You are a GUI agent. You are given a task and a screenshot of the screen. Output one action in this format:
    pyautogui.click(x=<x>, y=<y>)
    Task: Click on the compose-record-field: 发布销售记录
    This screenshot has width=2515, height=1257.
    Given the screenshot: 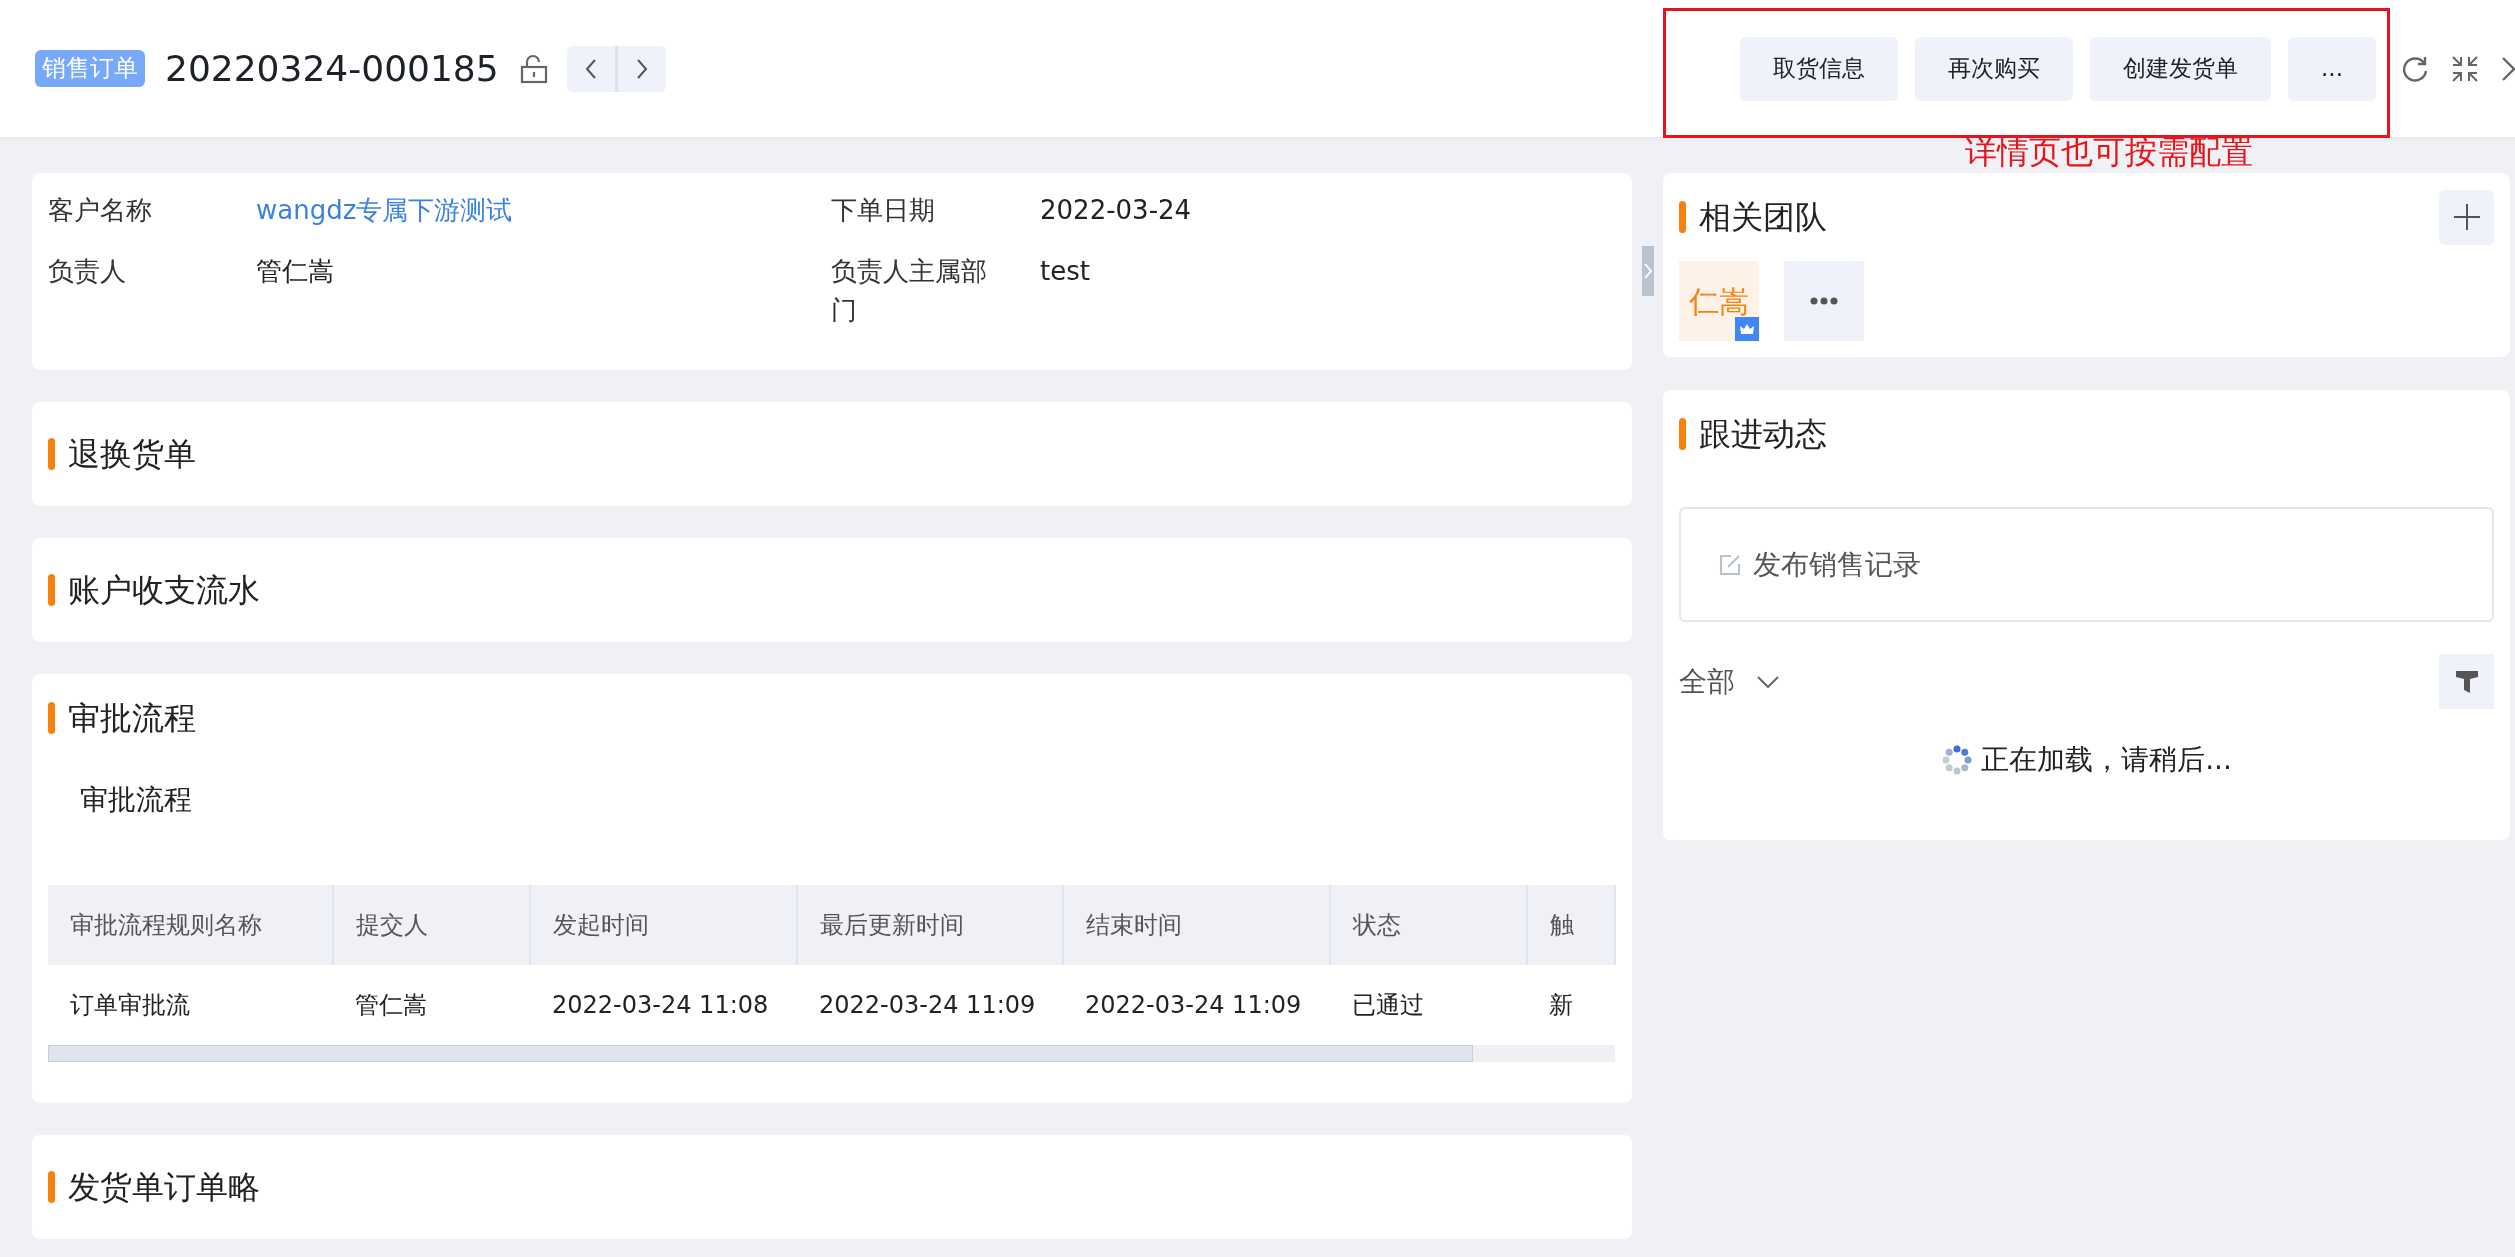 What is the action you would take?
    pyautogui.click(x=2086, y=564)
    